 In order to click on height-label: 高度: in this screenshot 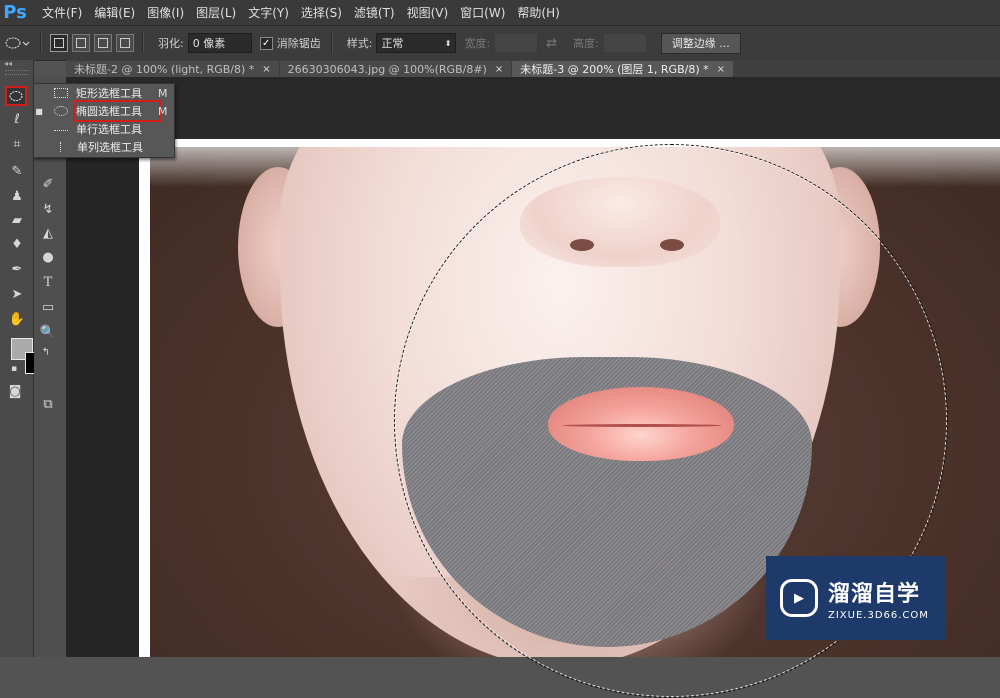, I will do `click(586, 43)`.